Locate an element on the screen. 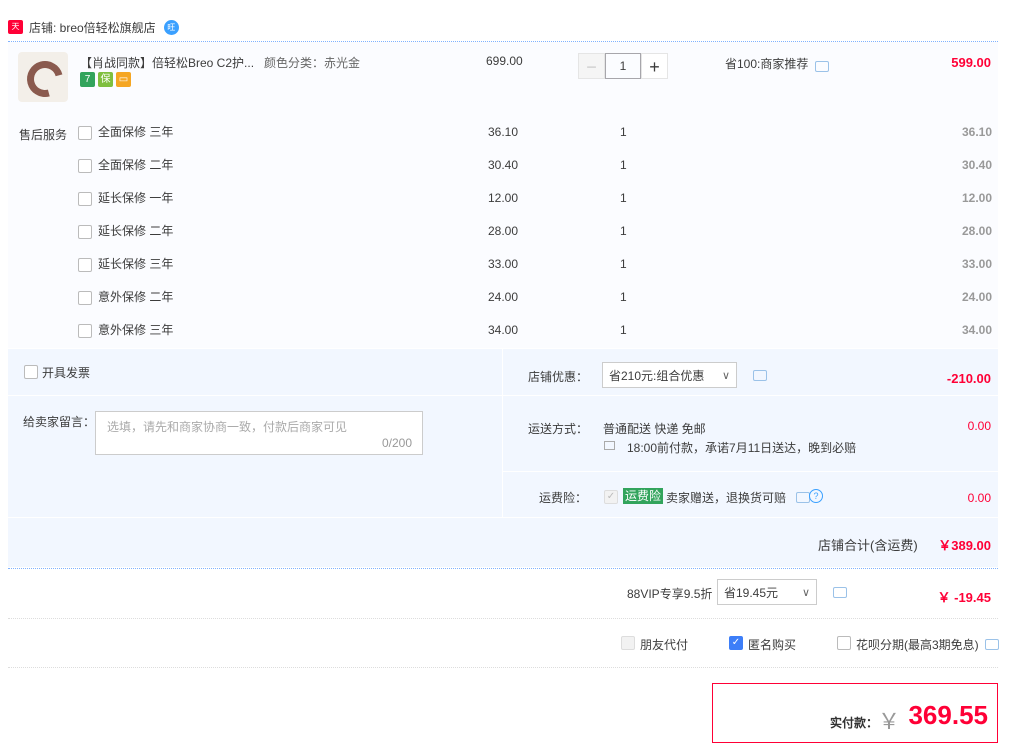 The width and height of the screenshot is (1025, 743). vip-discount-select: 省19.45元 ∨ is located at coordinates (767, 592).